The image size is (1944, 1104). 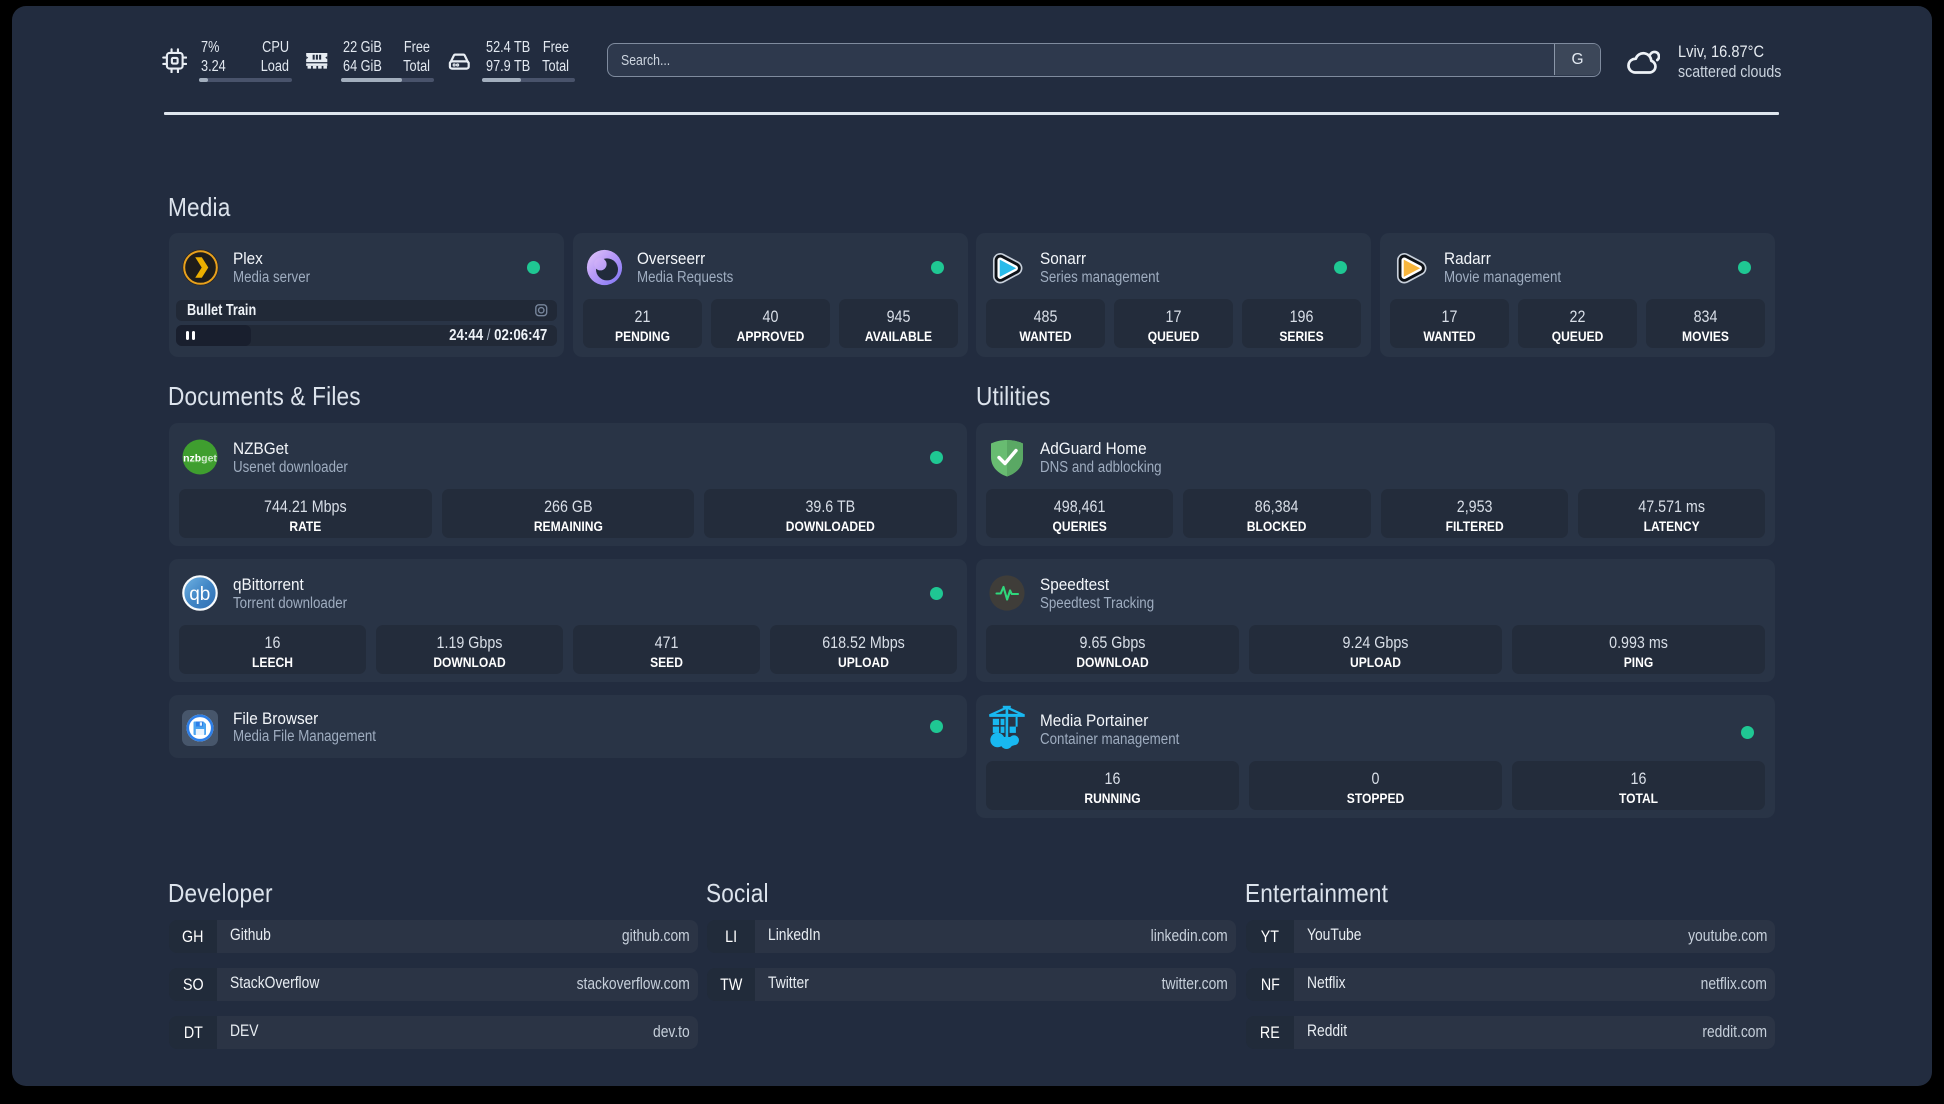 I want to click on svg-text: nzbget, so click(x=200, y=459).